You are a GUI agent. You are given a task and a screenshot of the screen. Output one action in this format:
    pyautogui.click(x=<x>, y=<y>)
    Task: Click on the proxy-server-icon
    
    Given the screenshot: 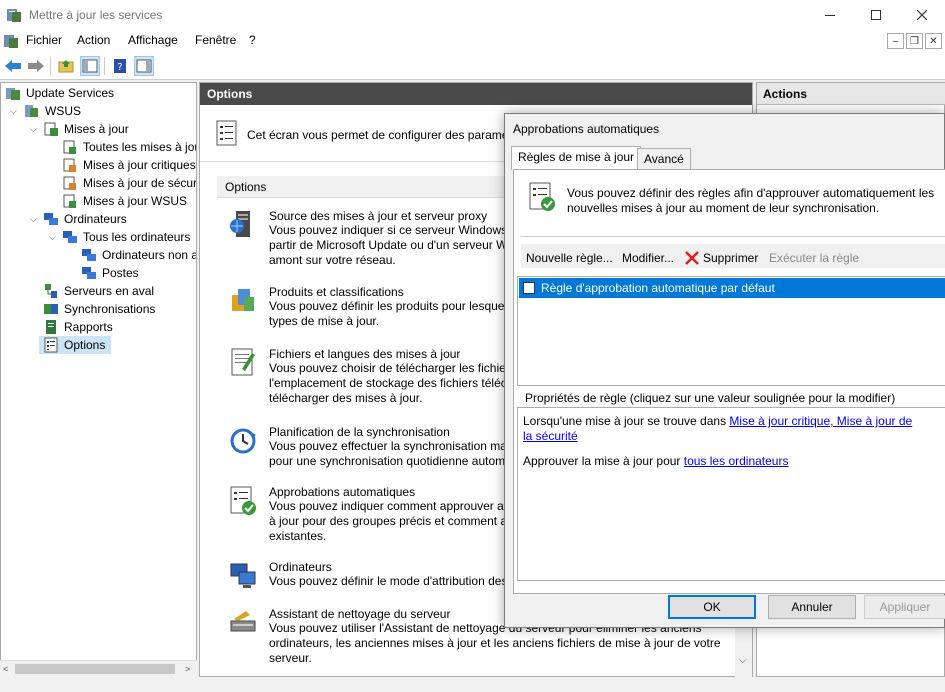 What is the action you would take?
    pyautogui.click(x=243, y=225)
    